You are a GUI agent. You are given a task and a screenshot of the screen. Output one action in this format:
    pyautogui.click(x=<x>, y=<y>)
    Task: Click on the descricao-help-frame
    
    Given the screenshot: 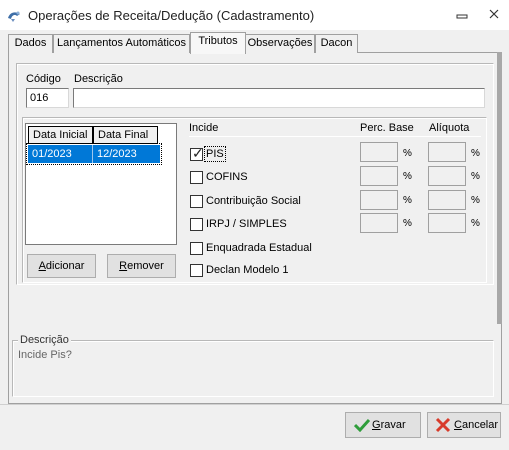 What is the action you would take?
    pyautogui.click(x=253, y=368)
    